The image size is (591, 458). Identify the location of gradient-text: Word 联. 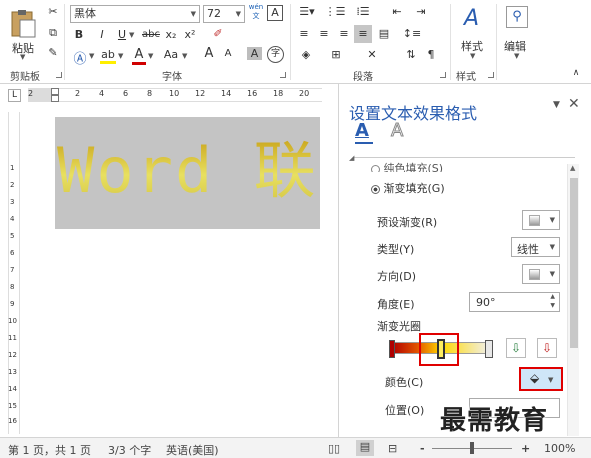
(187, 171).